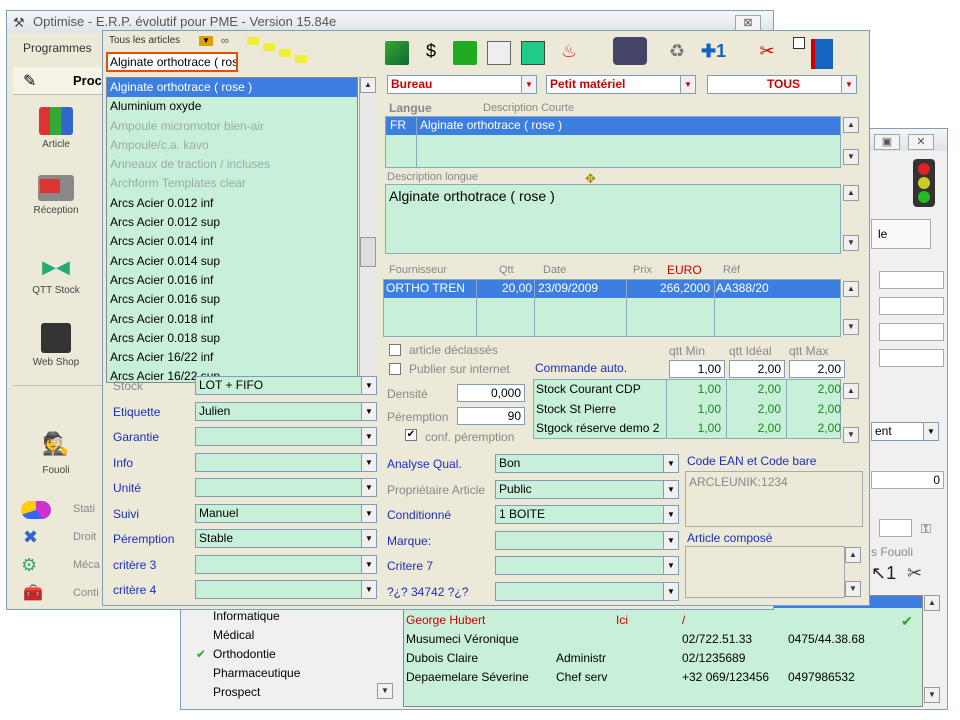 The height and width of the screenshot is (720, 960). I want to click on supplier-name: ORTHO TREN, so click(425, 288).